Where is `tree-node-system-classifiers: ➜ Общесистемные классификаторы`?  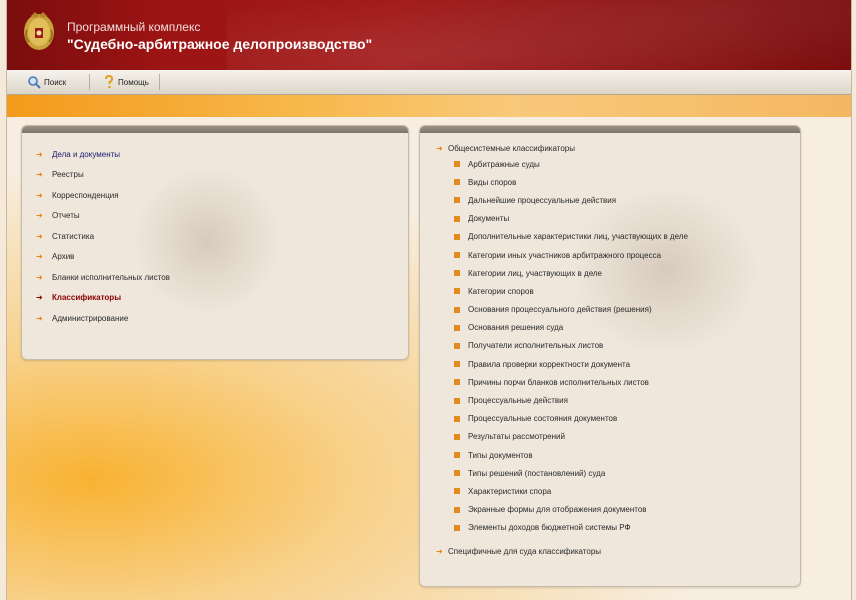
tree-node-system-classifiers: ➜ Общесистемные классификаторы is located at coordinates (562, 148).